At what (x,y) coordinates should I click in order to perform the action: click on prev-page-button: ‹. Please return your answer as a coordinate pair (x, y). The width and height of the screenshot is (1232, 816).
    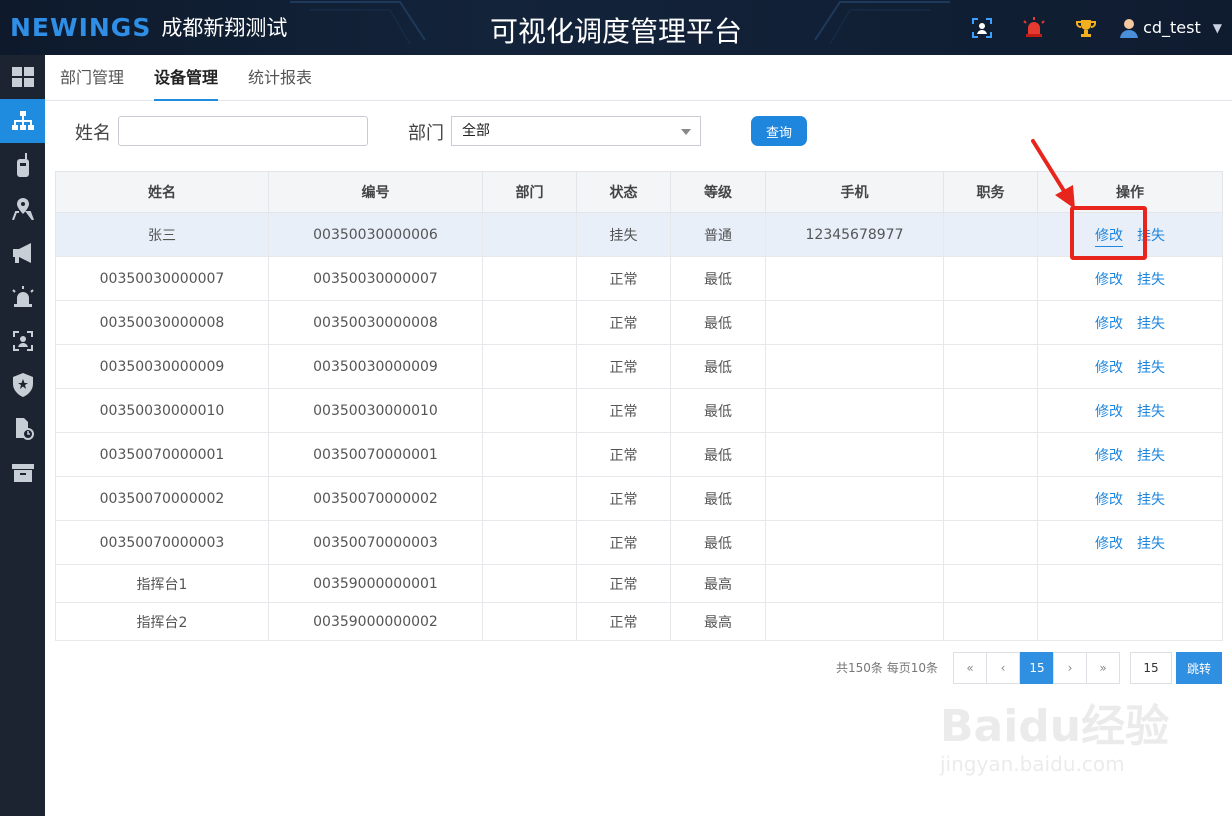
    Looking at the image, I should click on (1003, 668).